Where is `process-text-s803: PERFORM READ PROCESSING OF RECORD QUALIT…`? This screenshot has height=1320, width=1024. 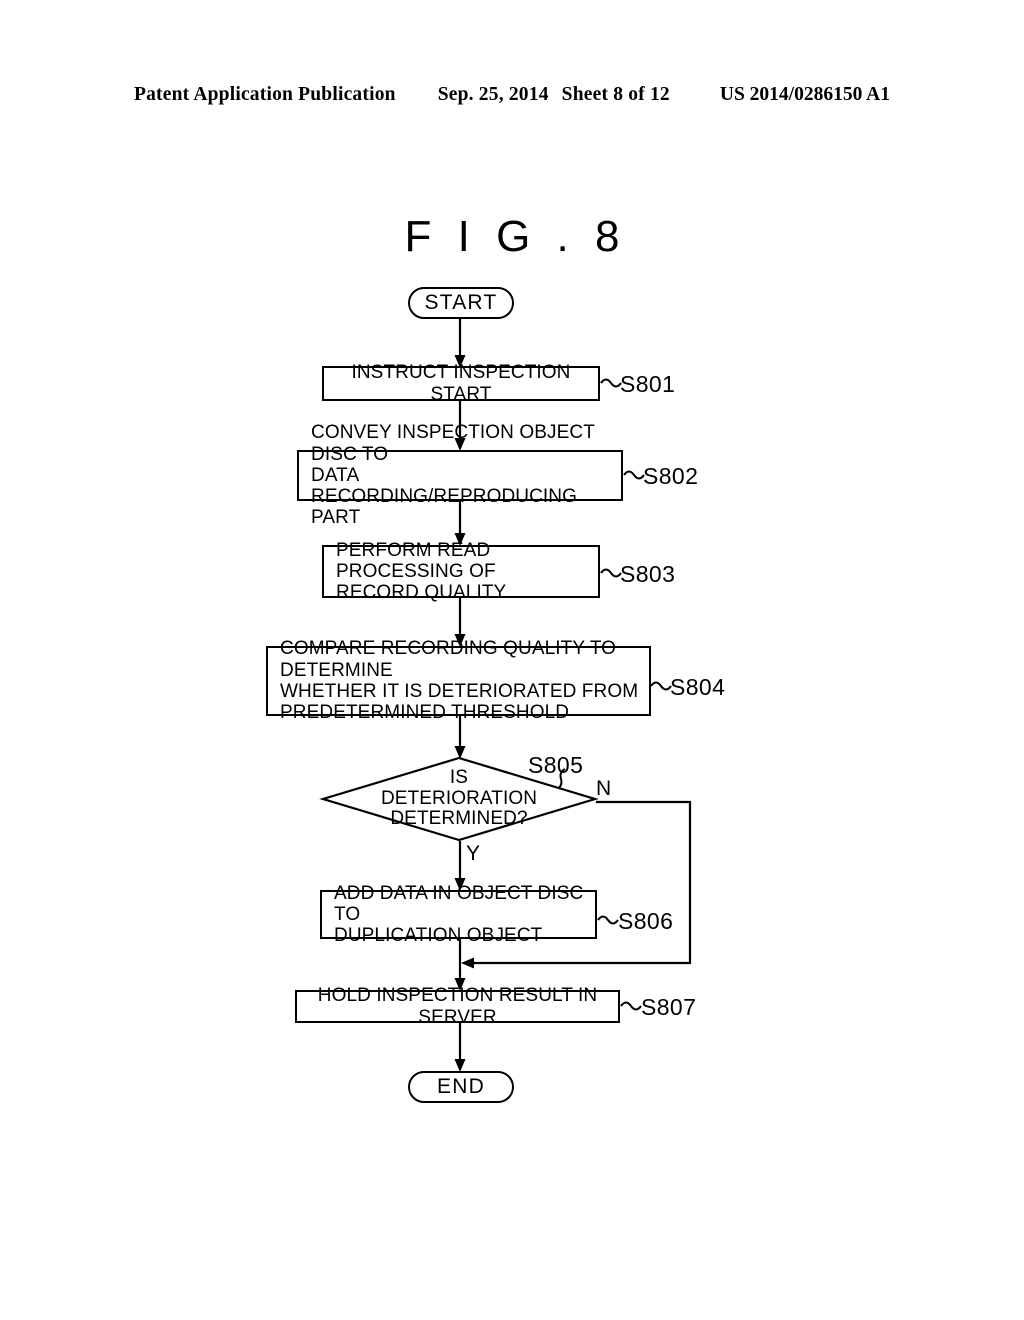
process-text-s803: PERFORM READ PROCESSING OF RECORD QUALIT… is located at coordinates (421, 571).